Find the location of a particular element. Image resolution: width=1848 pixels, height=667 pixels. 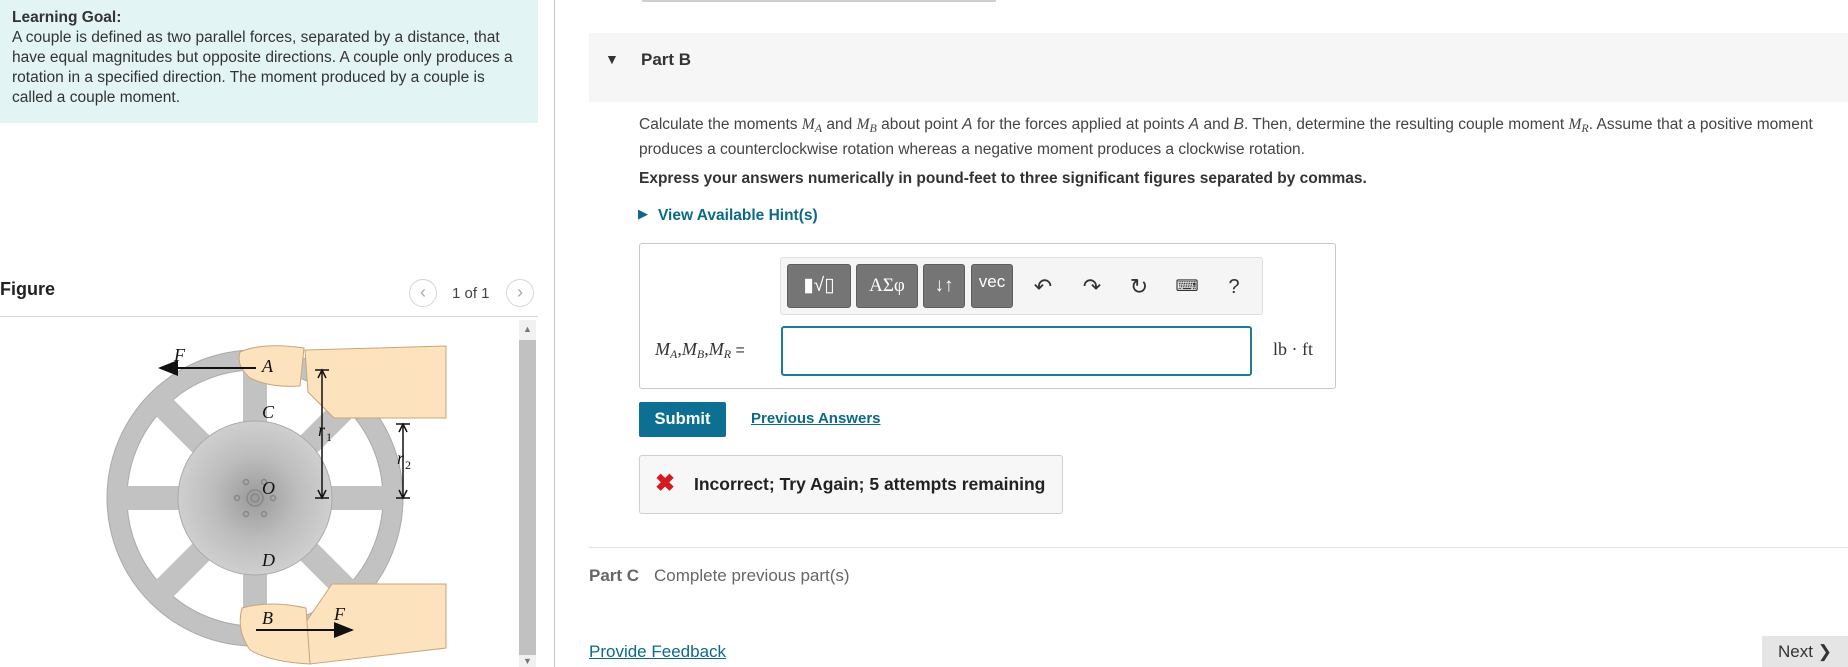

figure-counter: 1 of 1 is located at coordinates (471, 293).